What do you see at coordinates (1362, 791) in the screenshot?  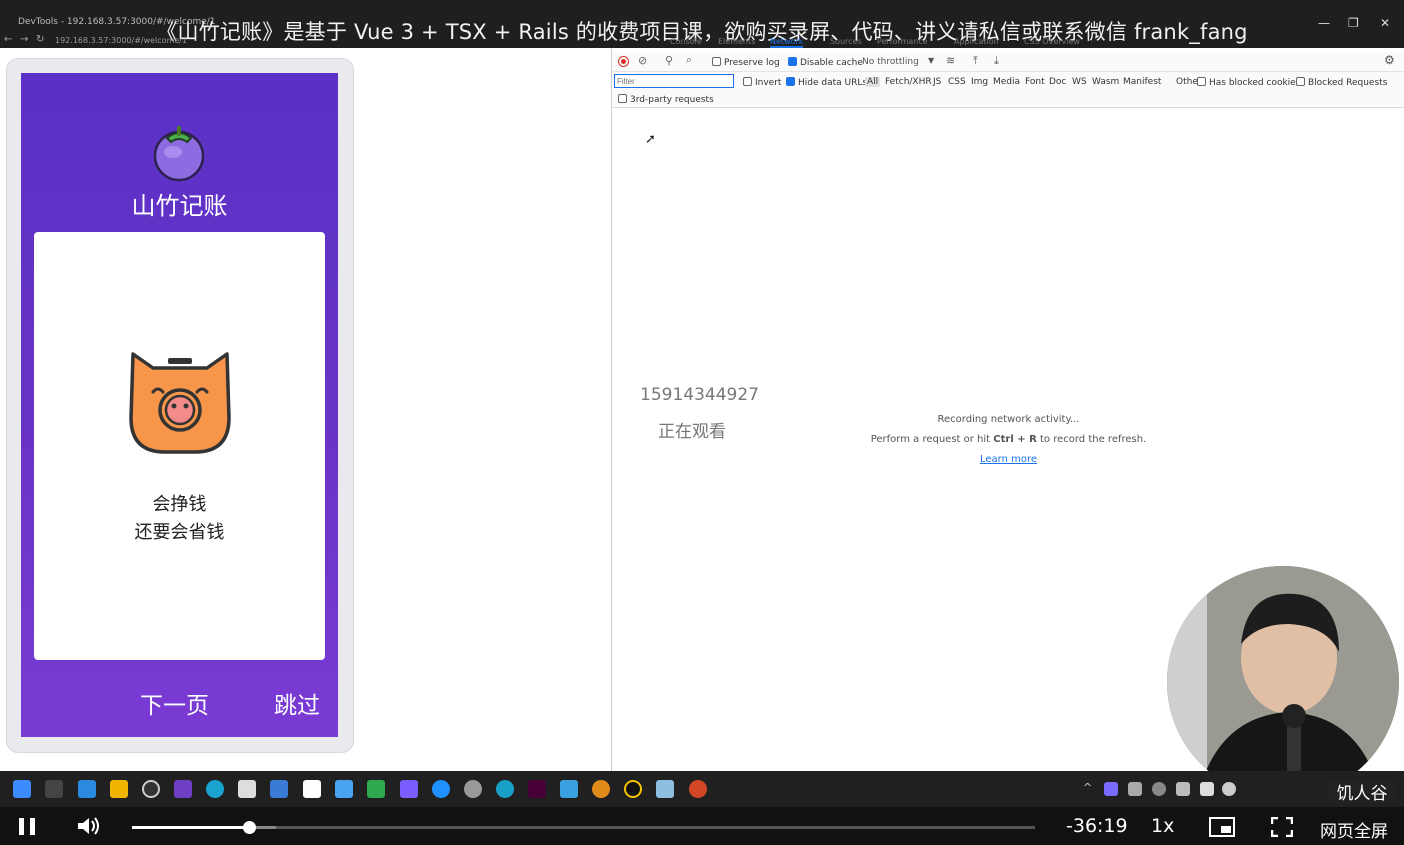 I see `webcam-label: 饥人谷` at bounding box center [1362, 791].